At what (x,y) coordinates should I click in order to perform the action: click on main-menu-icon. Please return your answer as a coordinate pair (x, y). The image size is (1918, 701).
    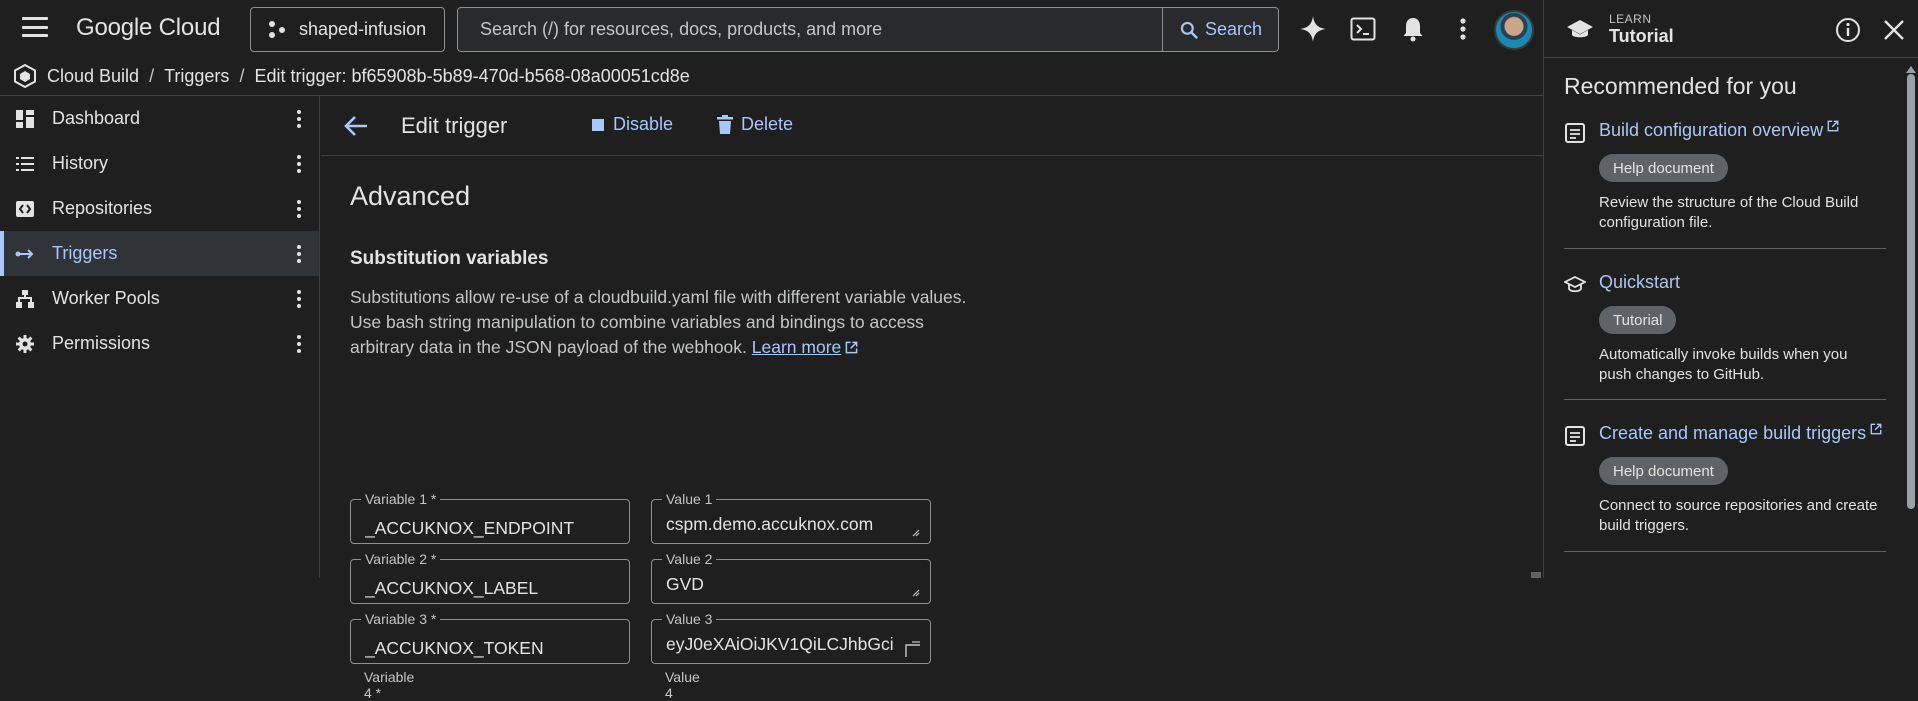
    Looking at the image, I should click on (35, 27).